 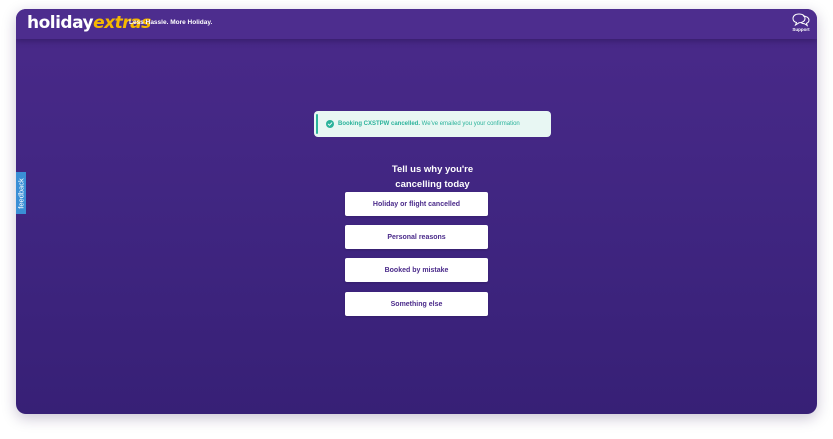 I want to click on notice-body-text: We've emailed you your confirmation, so click(x=470, y=124).